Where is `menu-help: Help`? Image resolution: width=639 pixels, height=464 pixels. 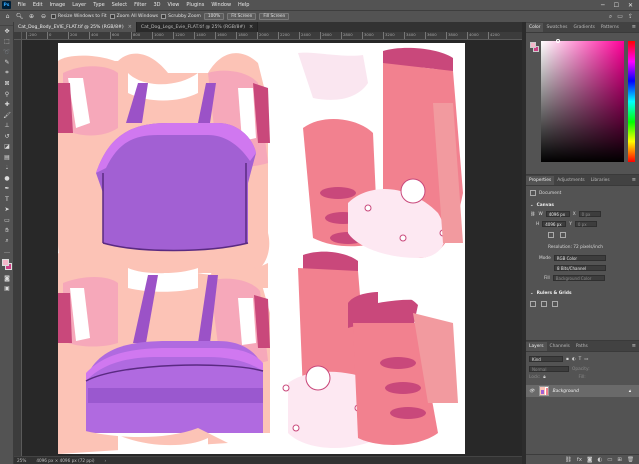
menu-help: Help is located at coordinates (244, 5).